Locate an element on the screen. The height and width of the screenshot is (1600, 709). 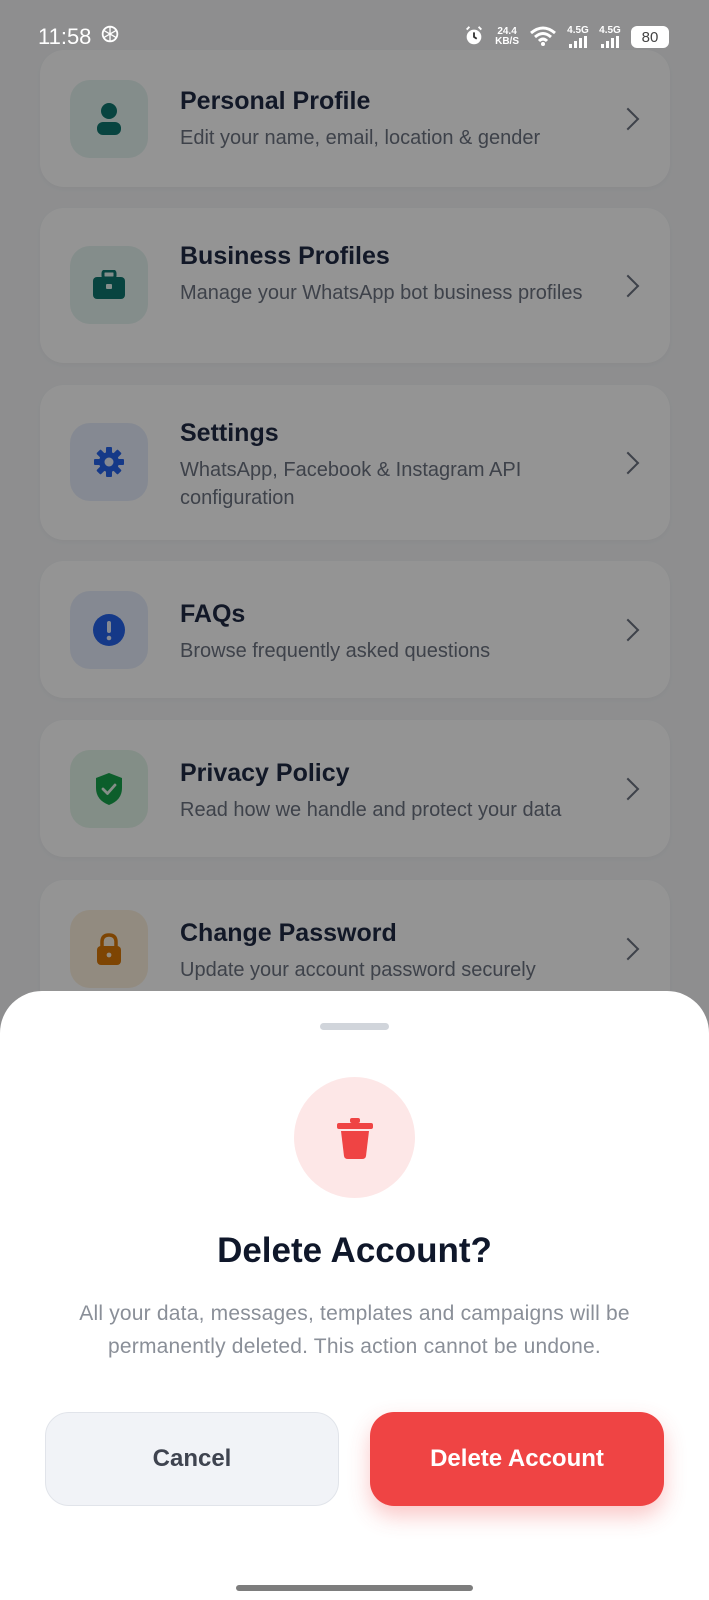
sim2-signal: 4.5G is located at coordinates (610, 37).